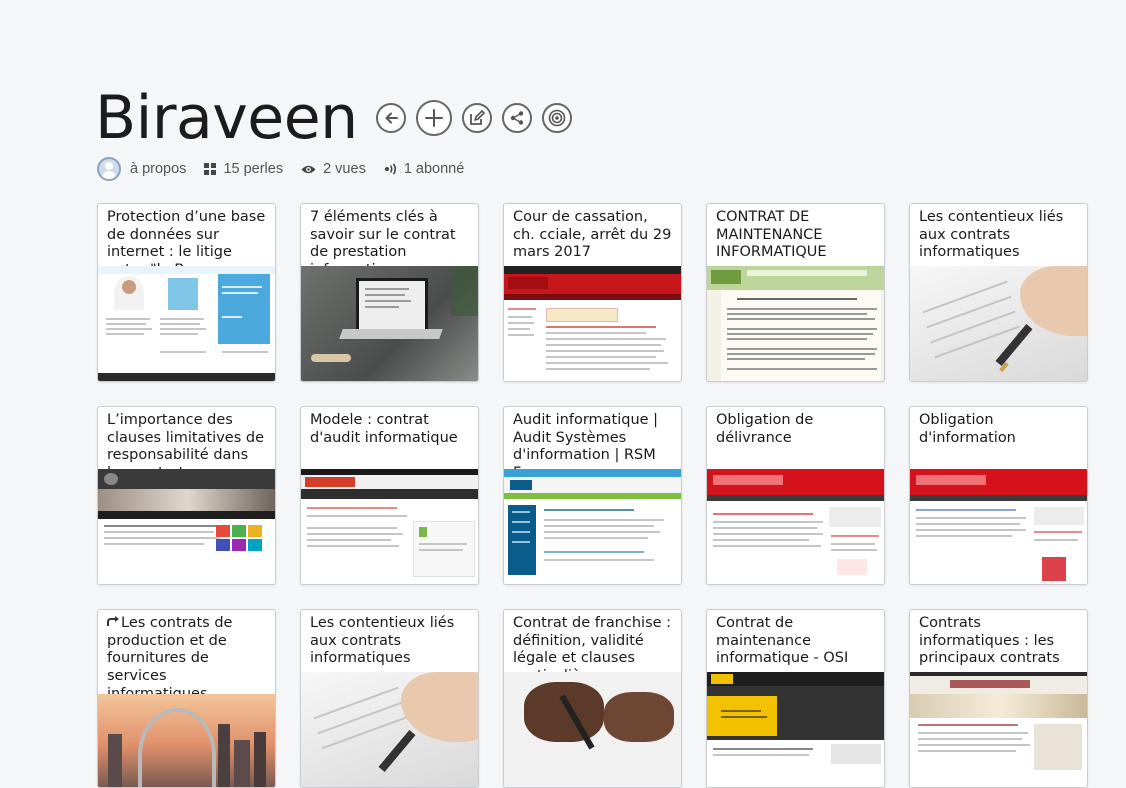 Image resolution: width=1126 pixels, height=788 pixels. What do you see at coordinates (771, 235) in the screenshot?
I see `pearl-title: CONTRAT DE MAINTENANCE INFORMATIQUE` at bounding box center [771, 235].